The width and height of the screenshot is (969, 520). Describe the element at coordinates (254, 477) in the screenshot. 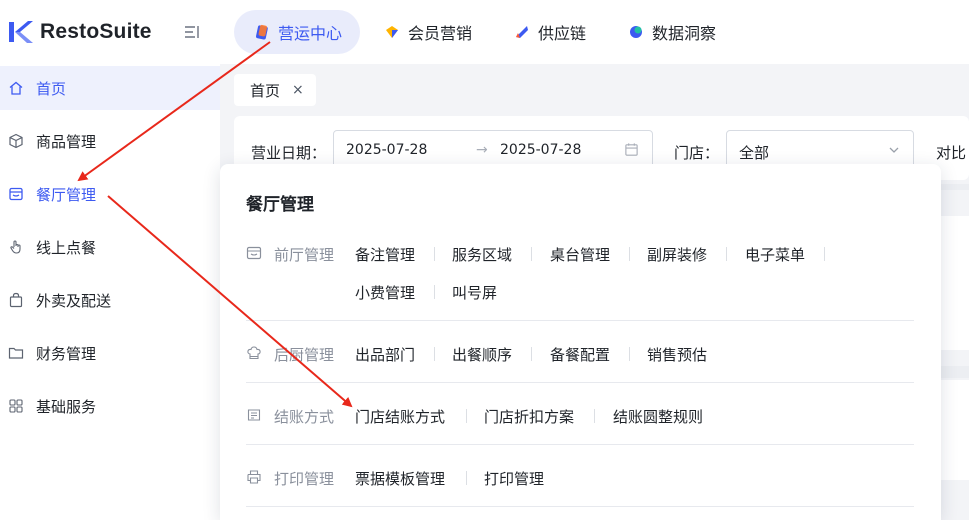

I see `printer-icon` at that location.